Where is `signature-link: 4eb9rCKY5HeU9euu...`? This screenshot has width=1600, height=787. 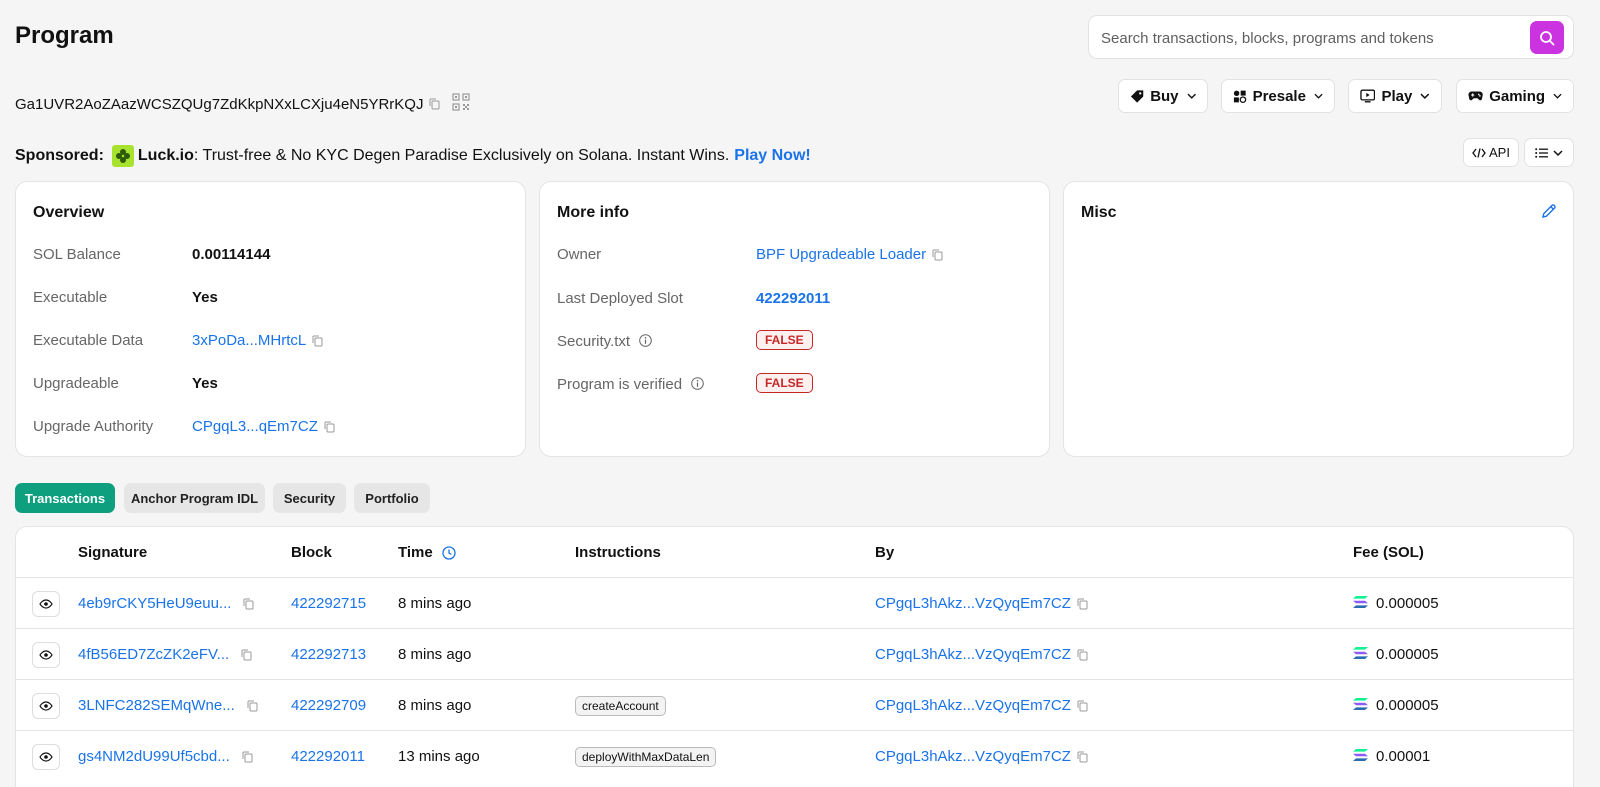
signature-link: 4eb9rCKY5HeU9euu... is located at coordinates (154, 603).